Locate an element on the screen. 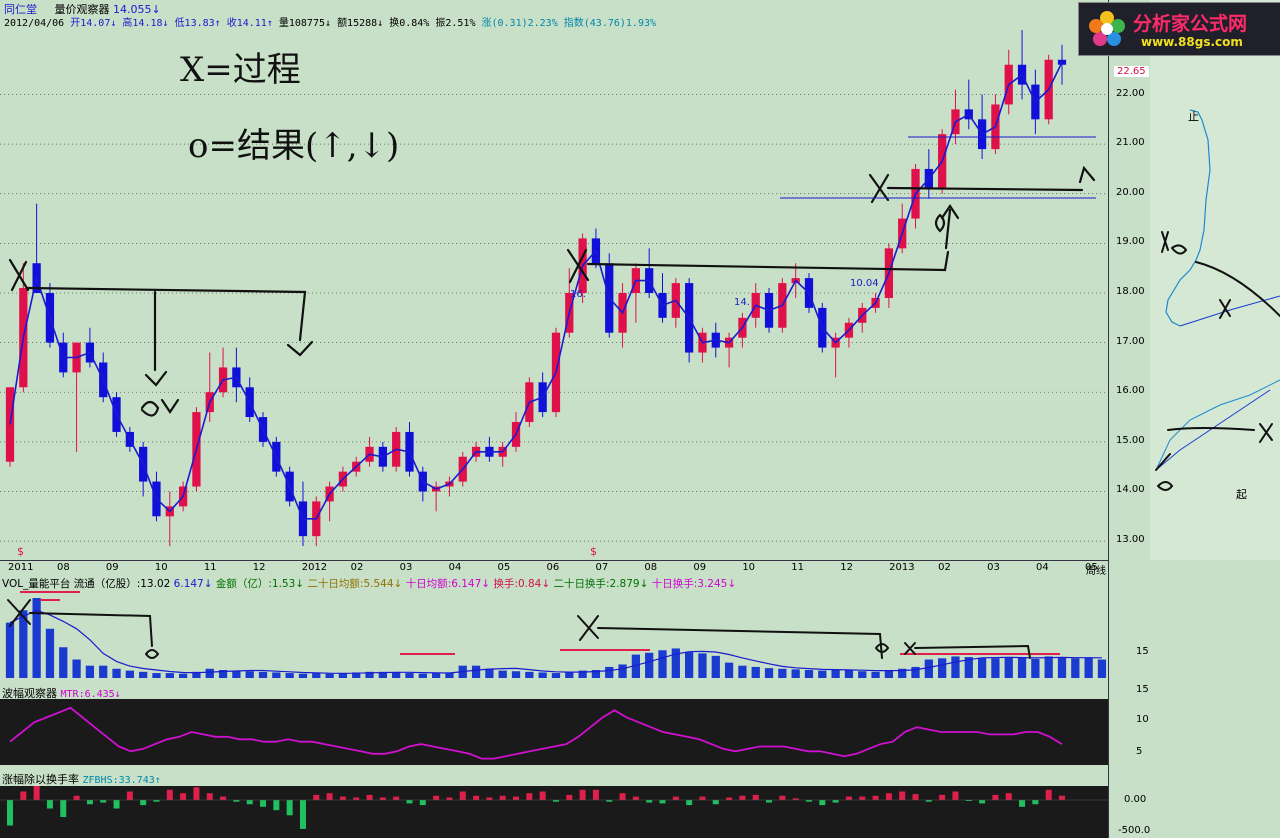 This screenshot has width=1280, height=838. quote-high: 高14.18↓ is located at coordinates (145, 23).